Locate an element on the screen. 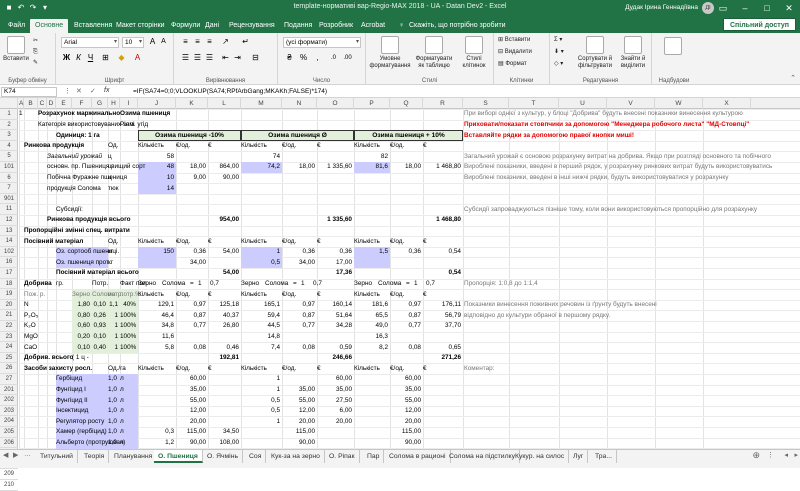 This screenshot has height=491, width=800. total-value: 246,66 is located at coordinates (296, 358).